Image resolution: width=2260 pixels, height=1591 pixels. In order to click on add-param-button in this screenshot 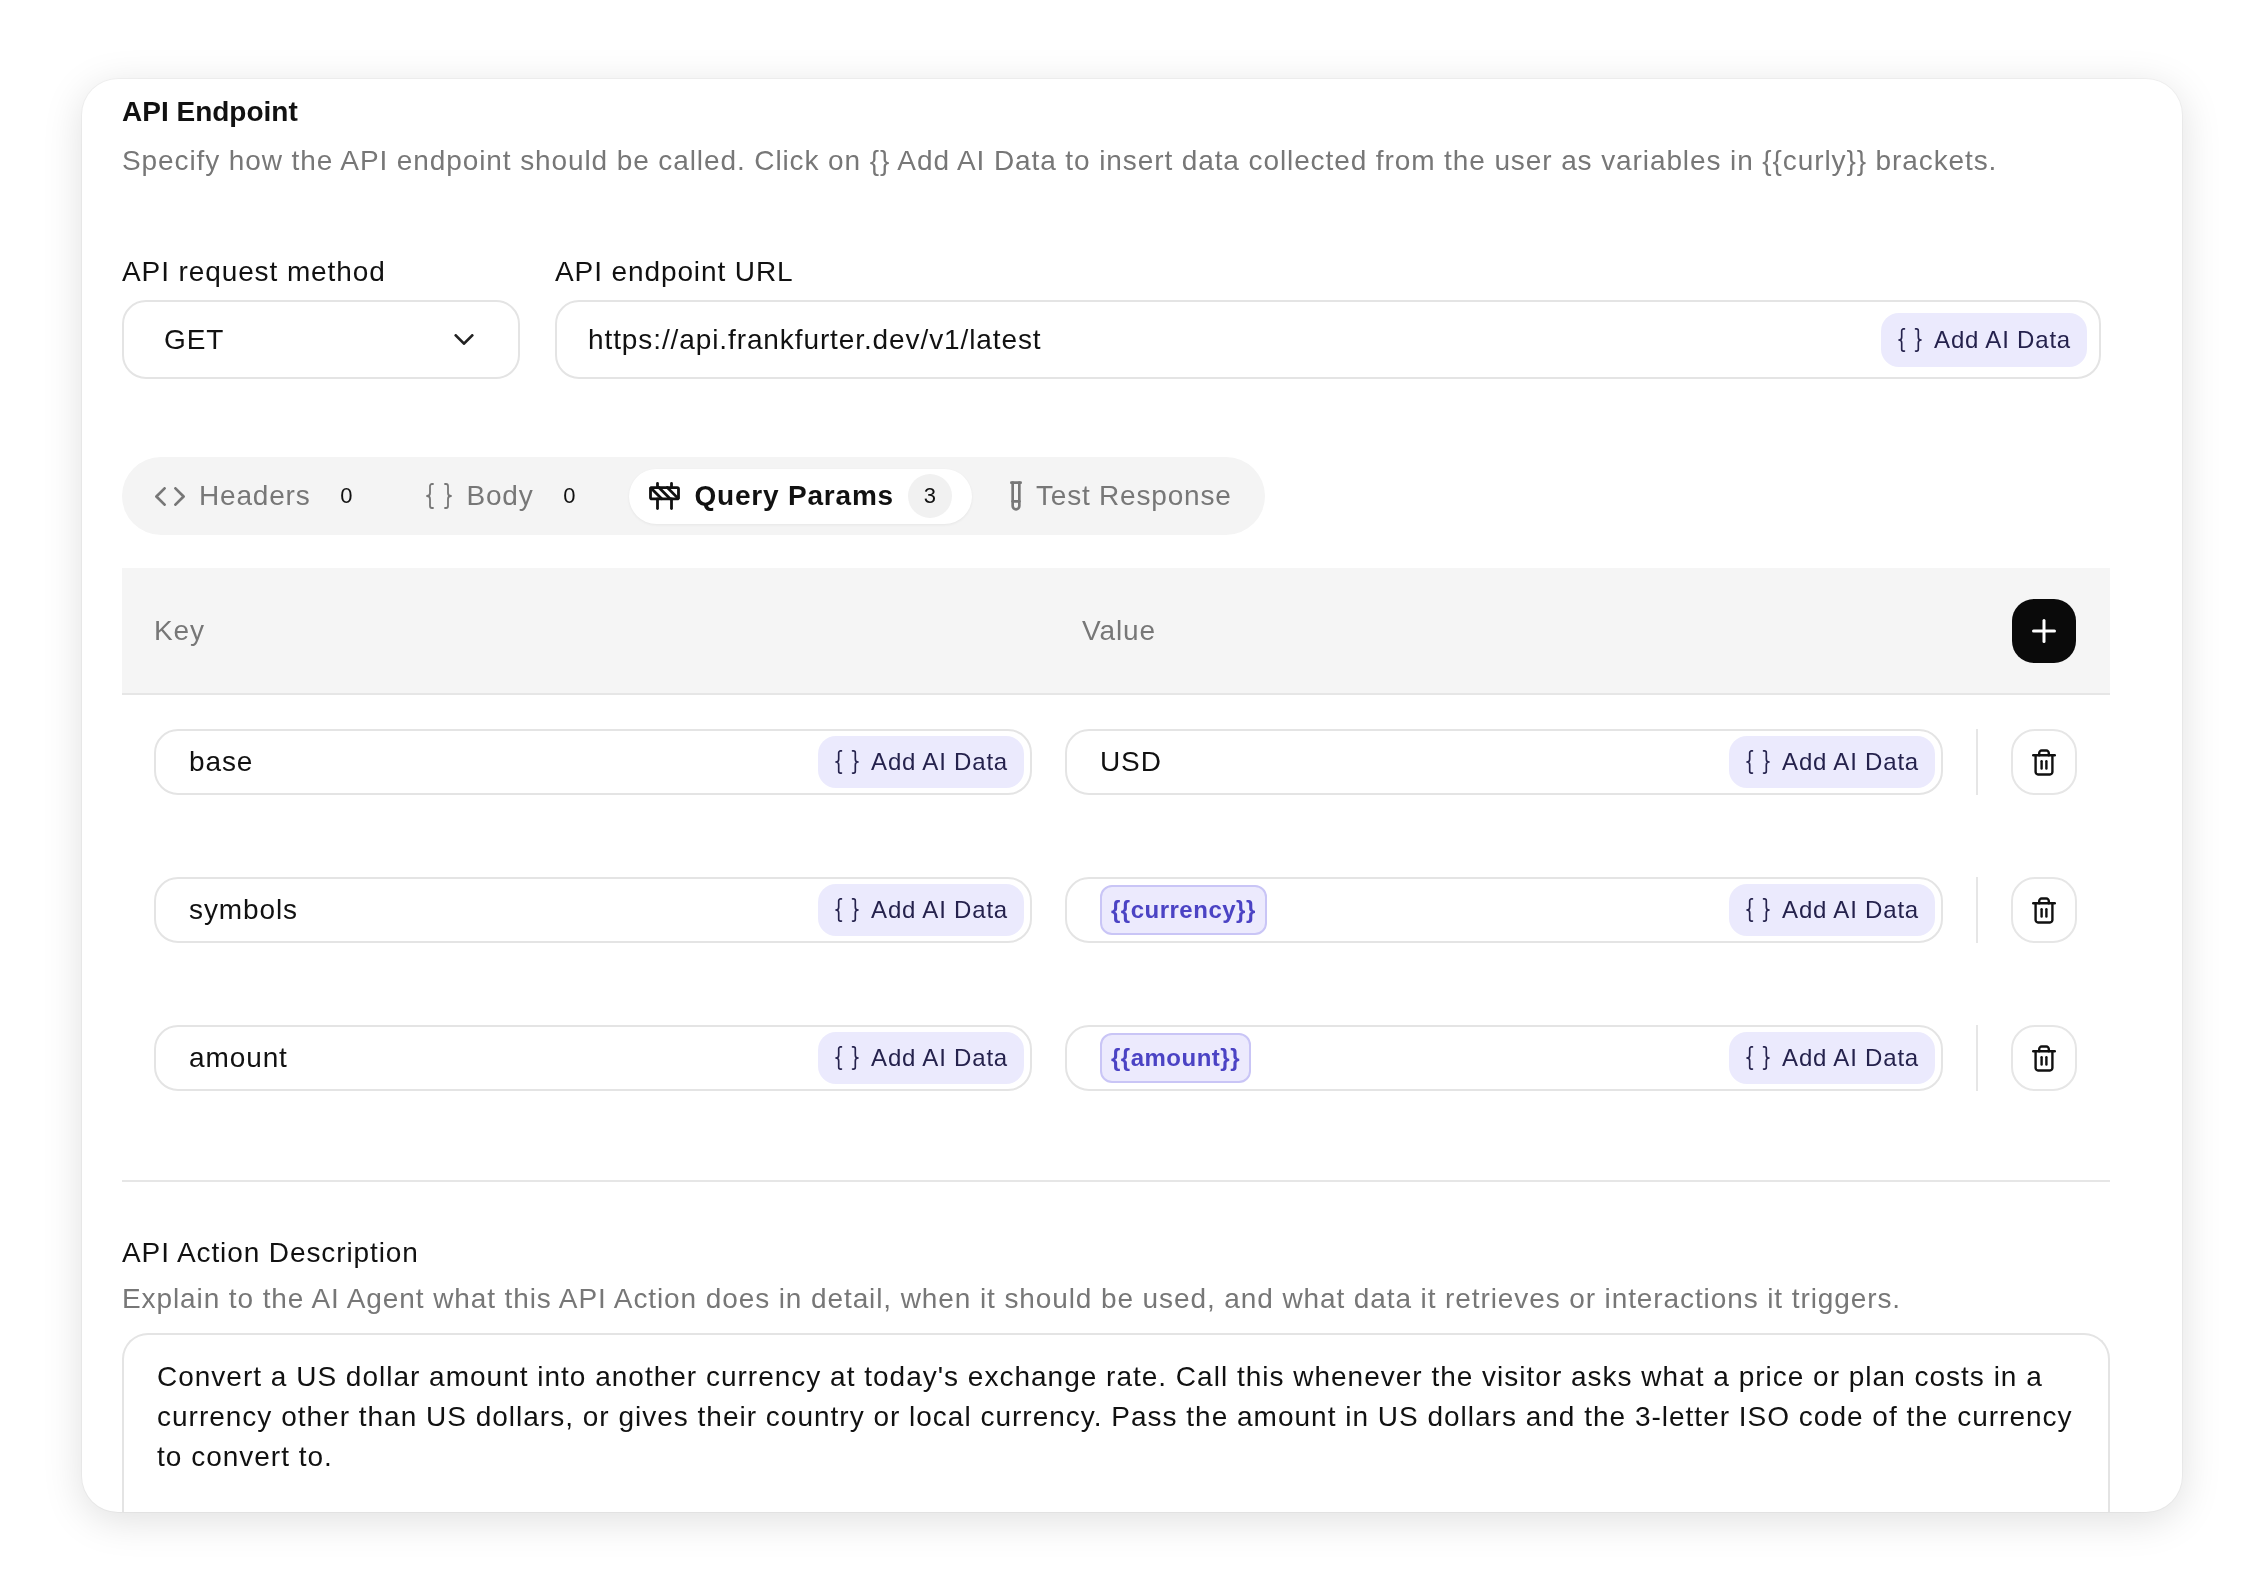, I will do `click(2044, 630)`.